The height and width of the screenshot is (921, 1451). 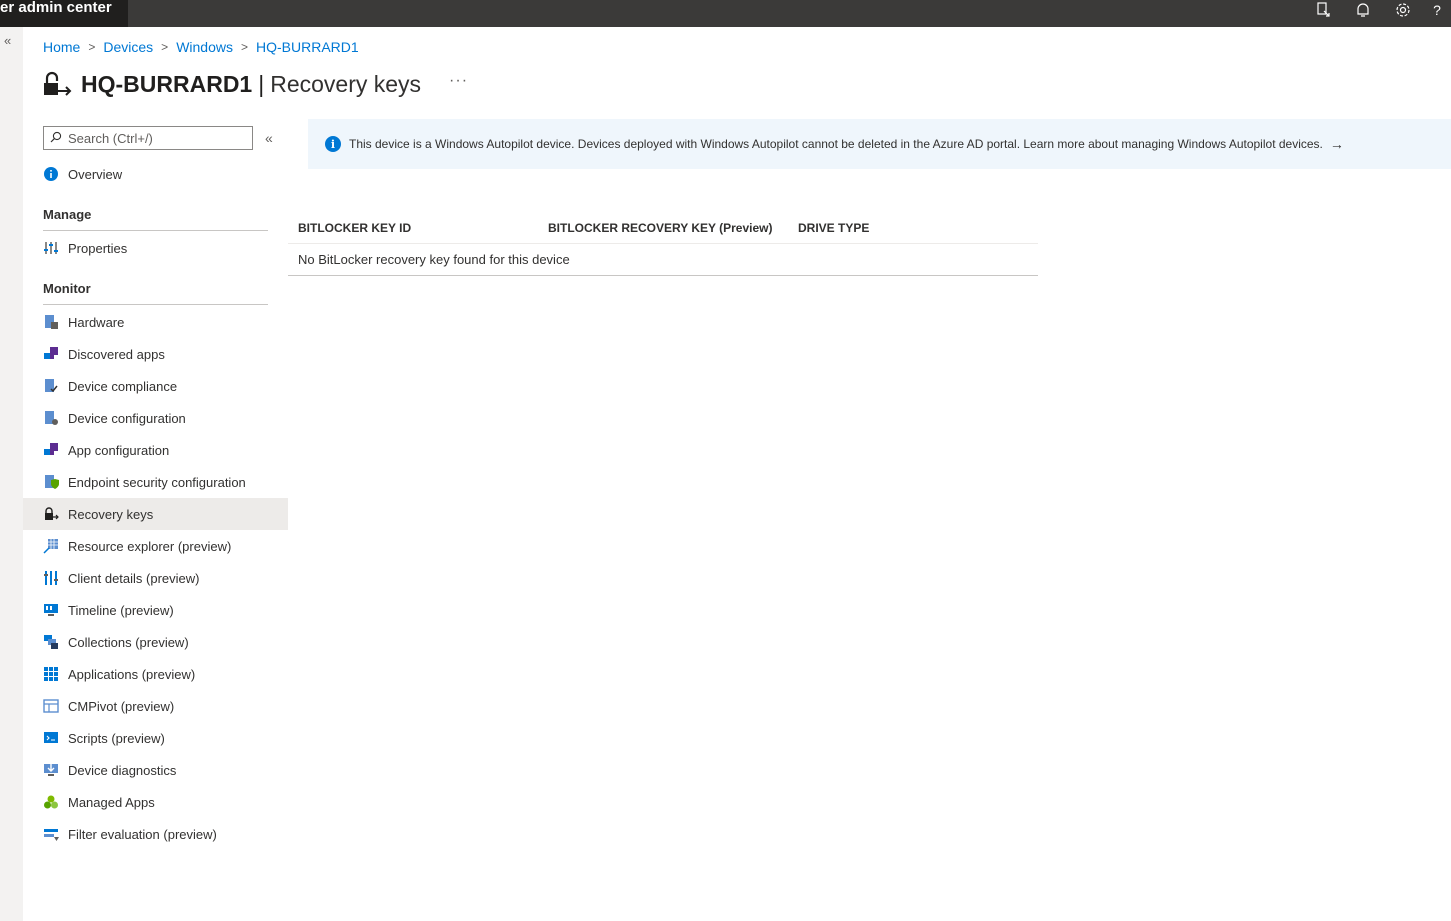 I want to click on sidebar-item-app-configuration: App configuration, so click(x=155, y=450).